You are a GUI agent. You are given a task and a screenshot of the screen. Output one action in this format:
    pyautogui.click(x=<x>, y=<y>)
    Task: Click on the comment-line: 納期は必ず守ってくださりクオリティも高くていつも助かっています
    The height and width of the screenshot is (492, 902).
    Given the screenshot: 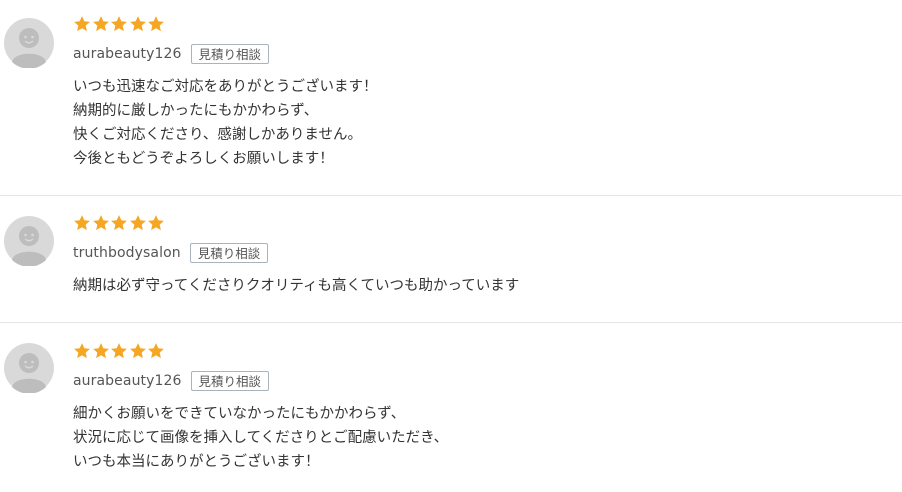 What is the action you would take?
    pyautogui.click(x=296, y=286)
    